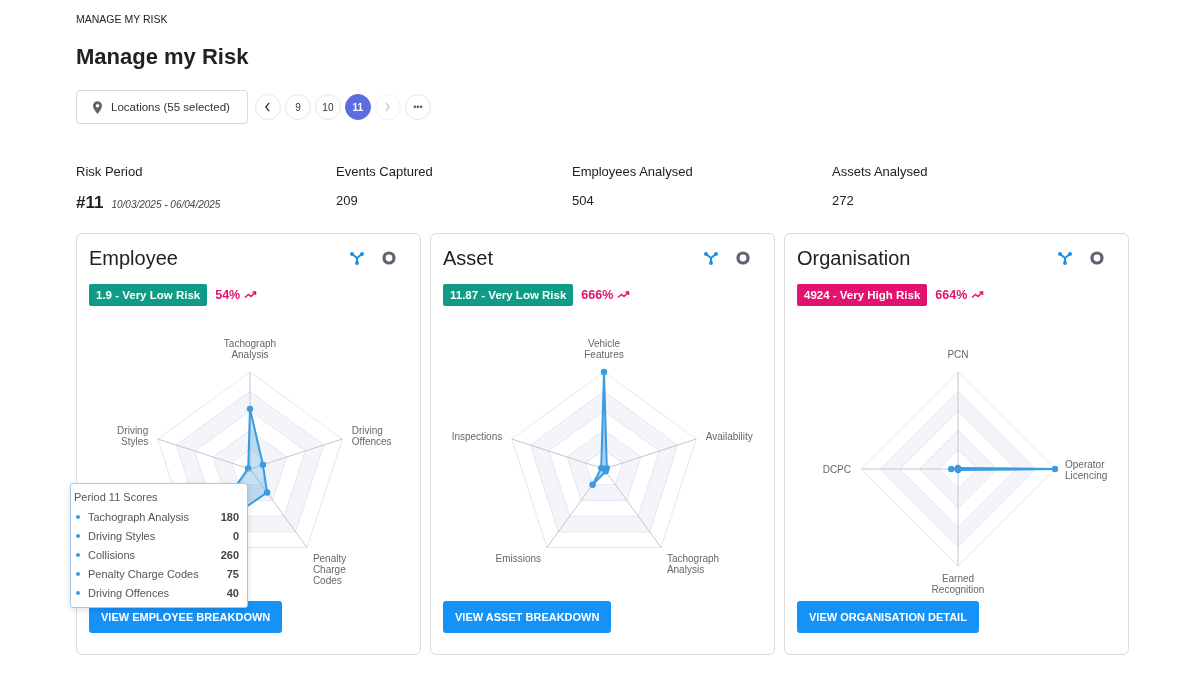 This screenshot has height=700, width=1185. Describe the element at coordinates (633, 171) in the screenshot. I see `stat-label: Employees Analysed` at that location.